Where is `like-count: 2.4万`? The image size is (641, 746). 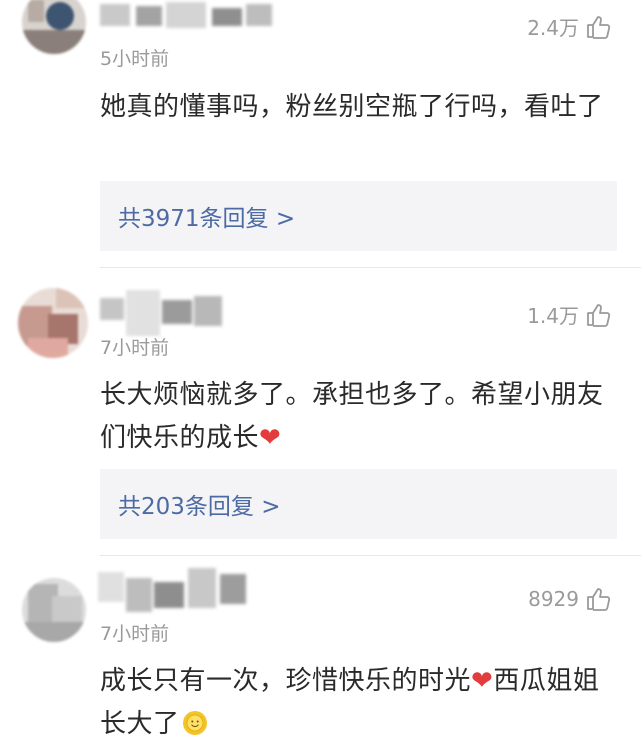
like-count: 2.4万 is located at coordinates (553, 28).